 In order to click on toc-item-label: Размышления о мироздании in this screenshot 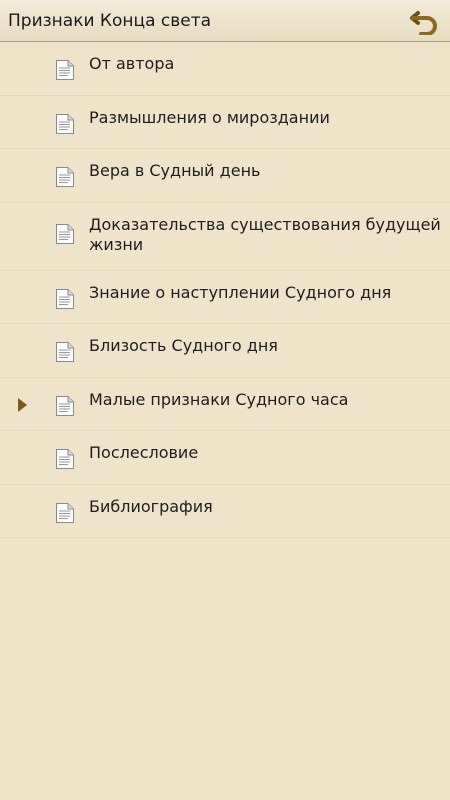, I will do `click(209, 117)`.